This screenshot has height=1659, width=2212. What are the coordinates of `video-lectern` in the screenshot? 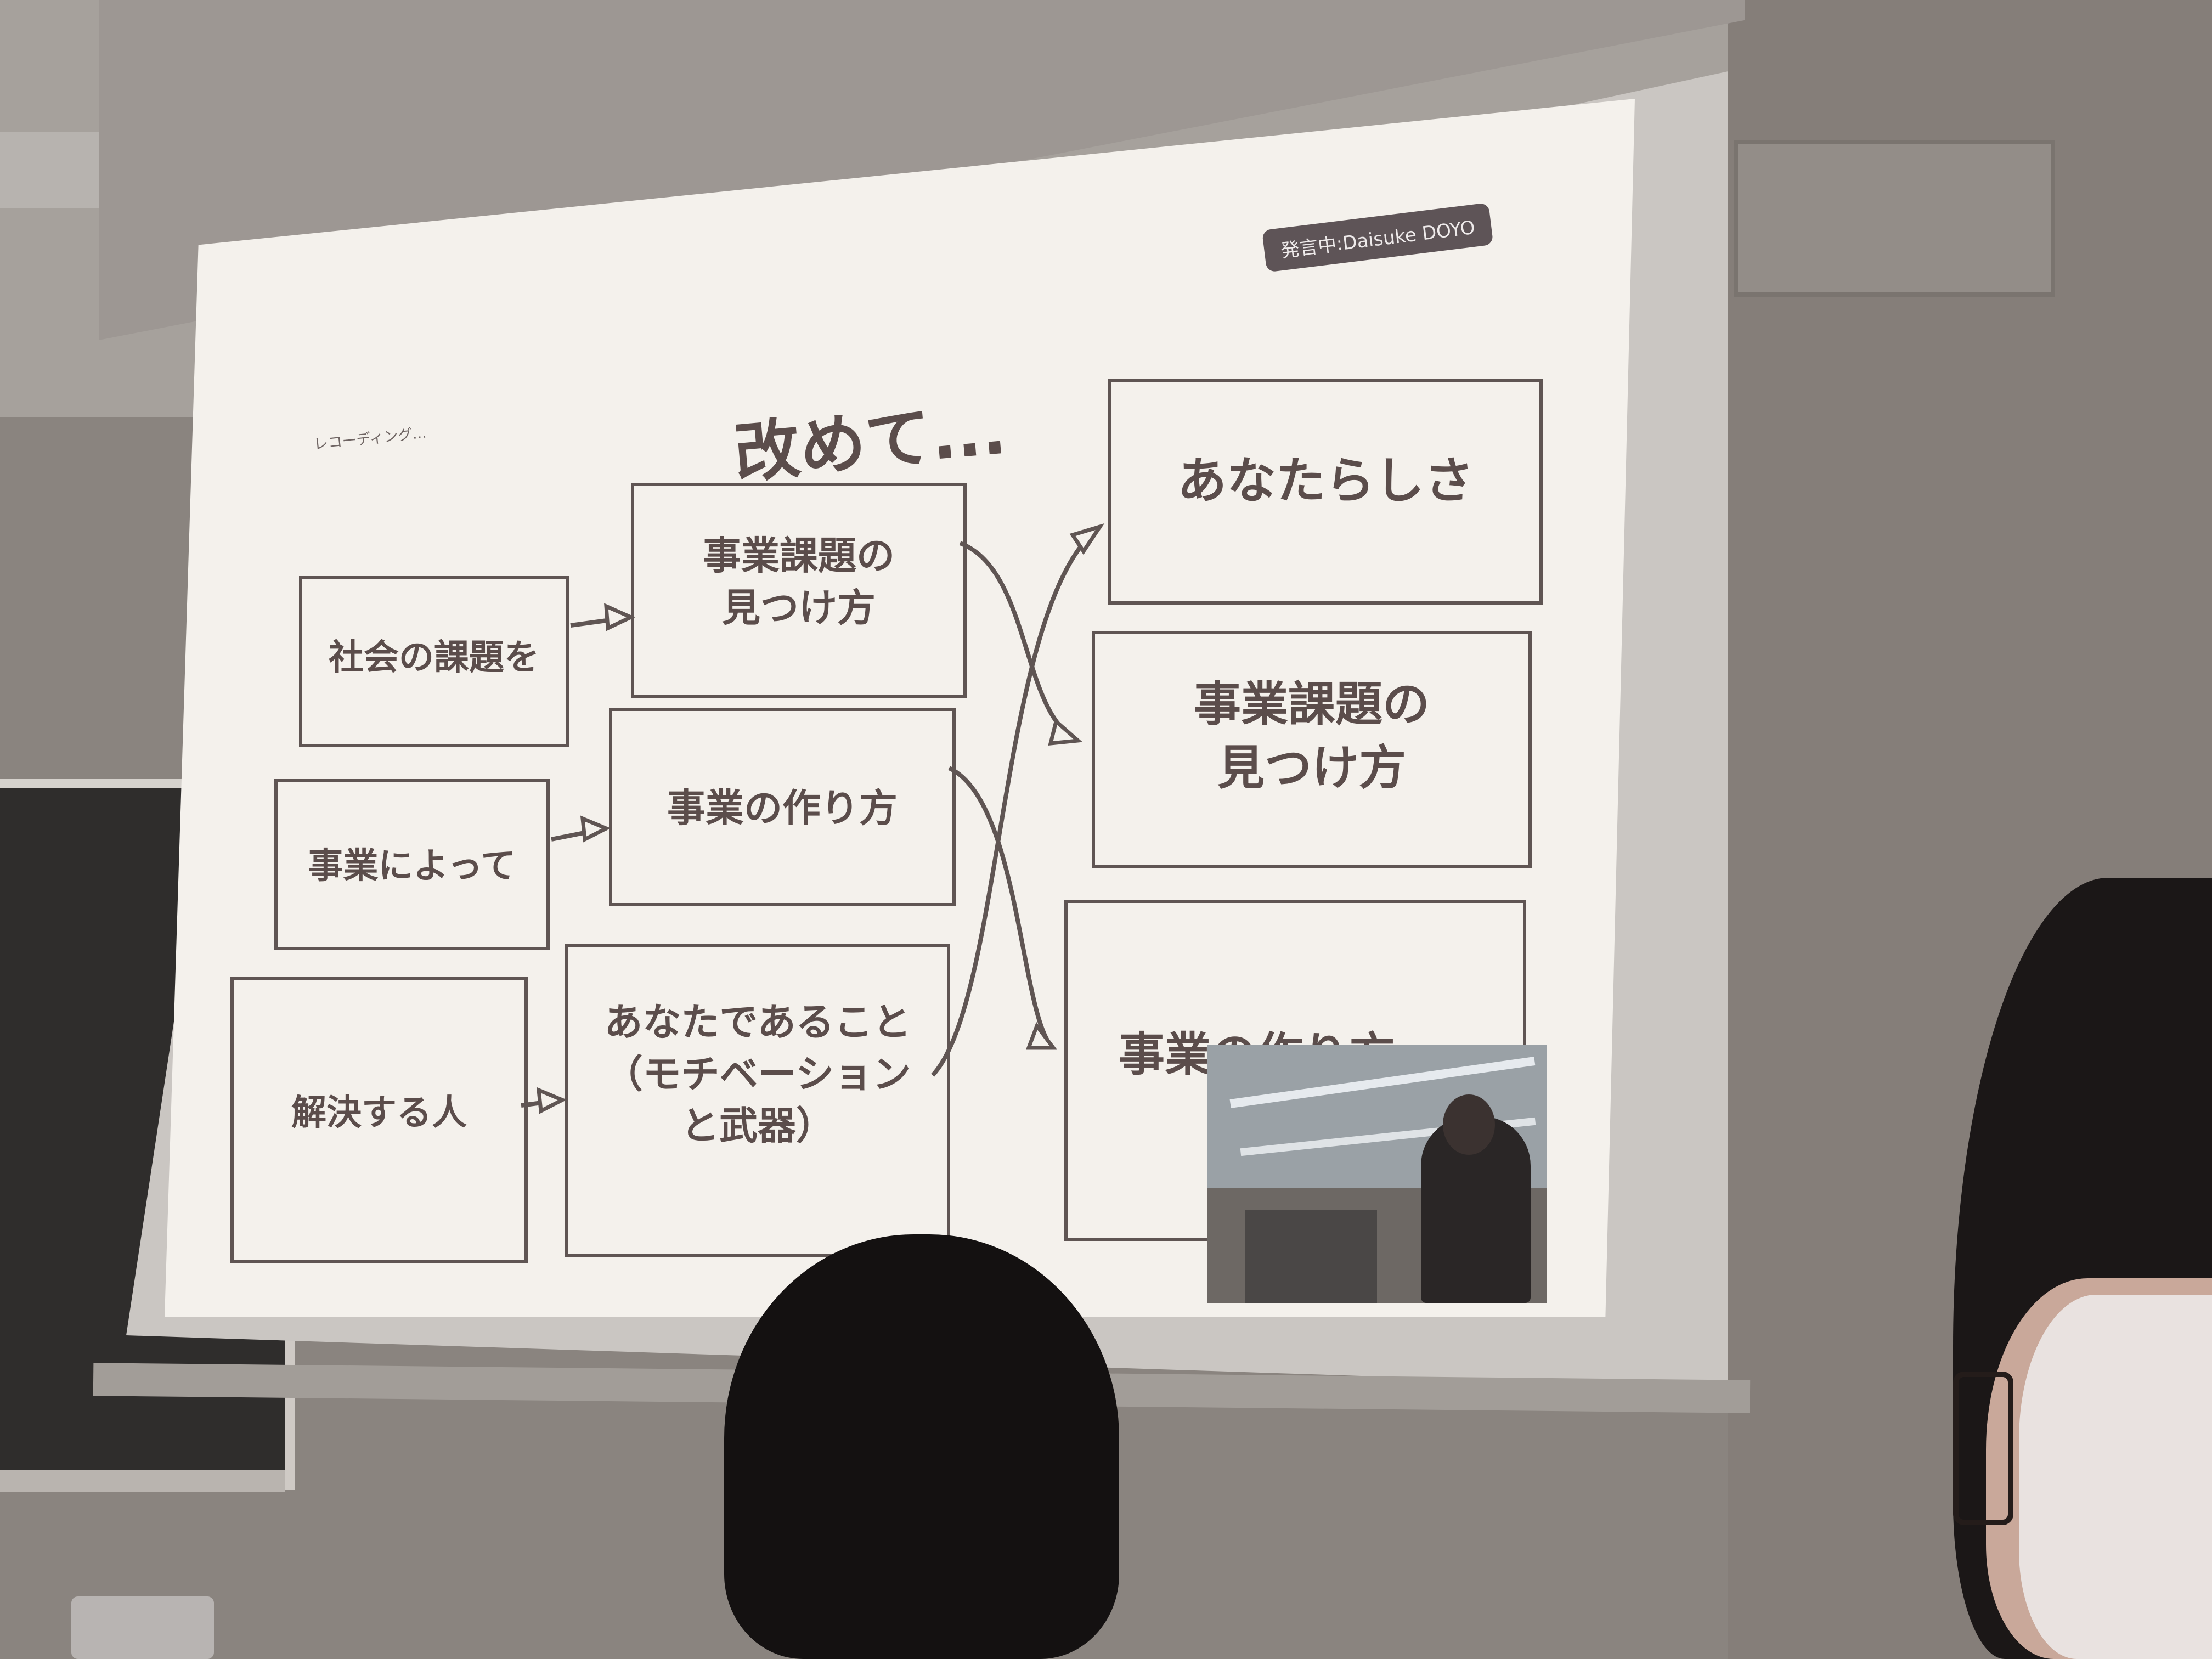 It's located at (1311, 1256).